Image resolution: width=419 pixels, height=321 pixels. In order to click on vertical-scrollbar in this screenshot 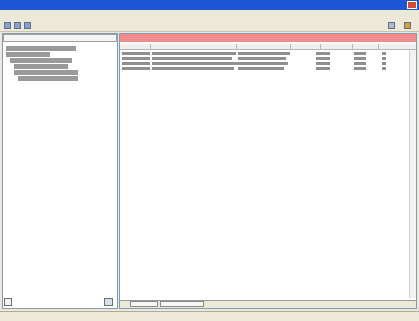, I will do `click(412, 174)`.